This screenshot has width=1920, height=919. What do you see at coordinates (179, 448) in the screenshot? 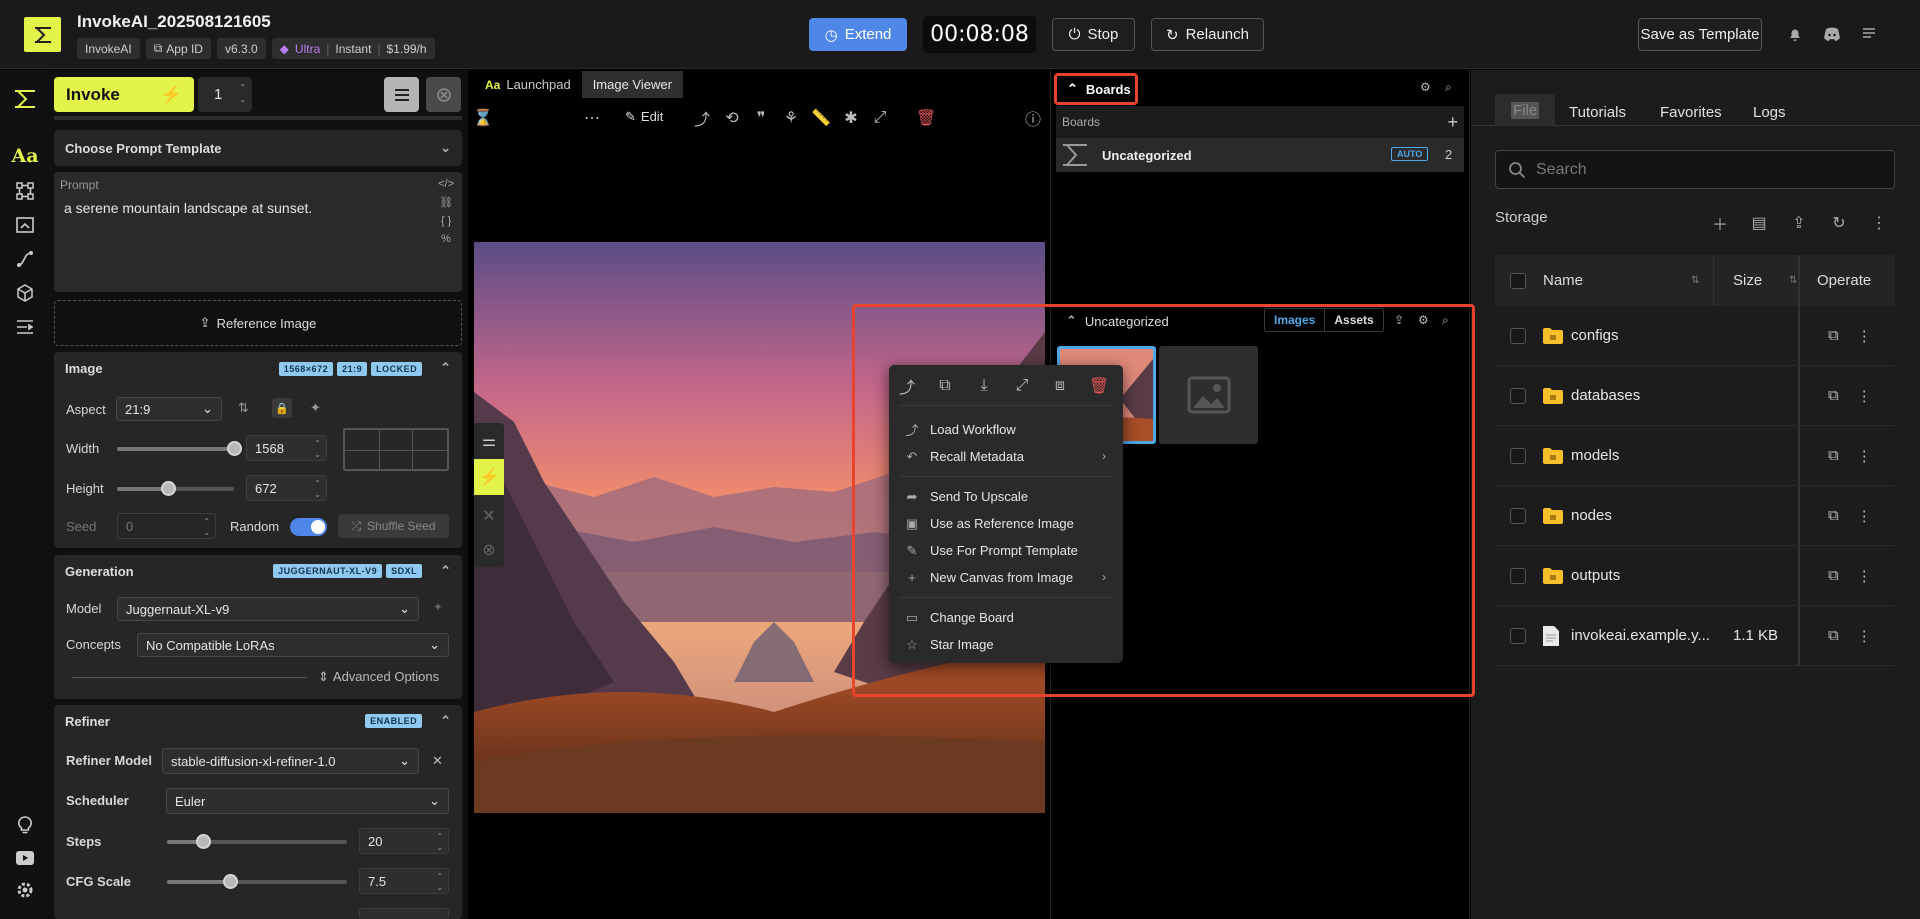
I see `width-slider` at bounding box center [179, 448].